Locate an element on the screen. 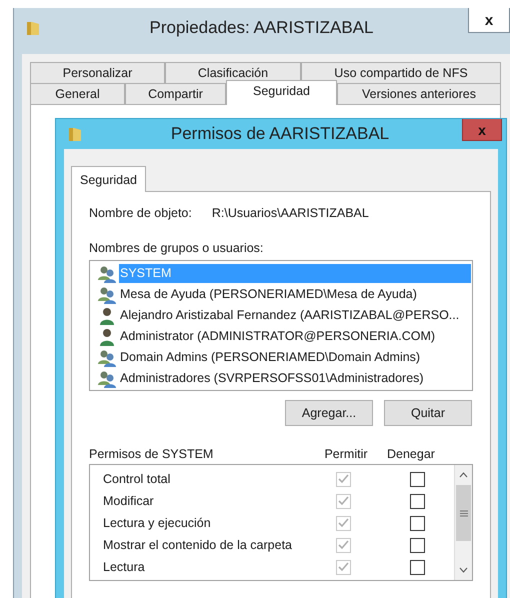 This screenshot has width=510, height=598. scroll-up-icon is located at coordinates (463, 475).